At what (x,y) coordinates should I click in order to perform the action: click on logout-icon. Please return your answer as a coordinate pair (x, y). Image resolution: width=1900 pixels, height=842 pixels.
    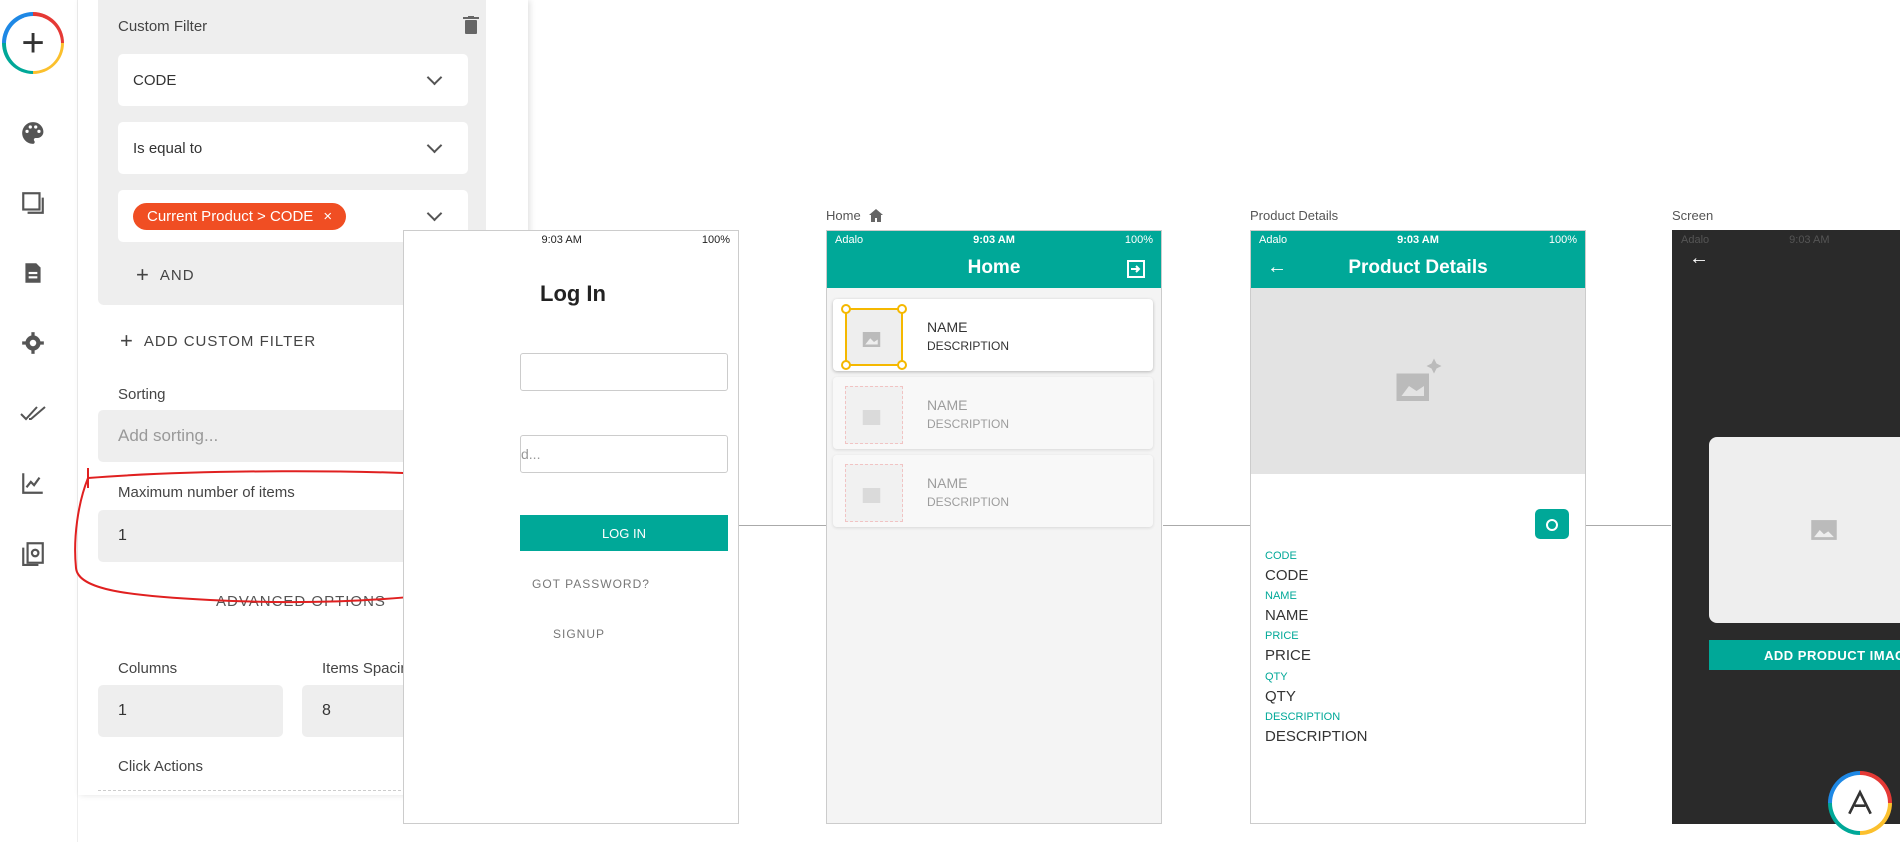
    Looking at the image, I should click on (1136, 269).